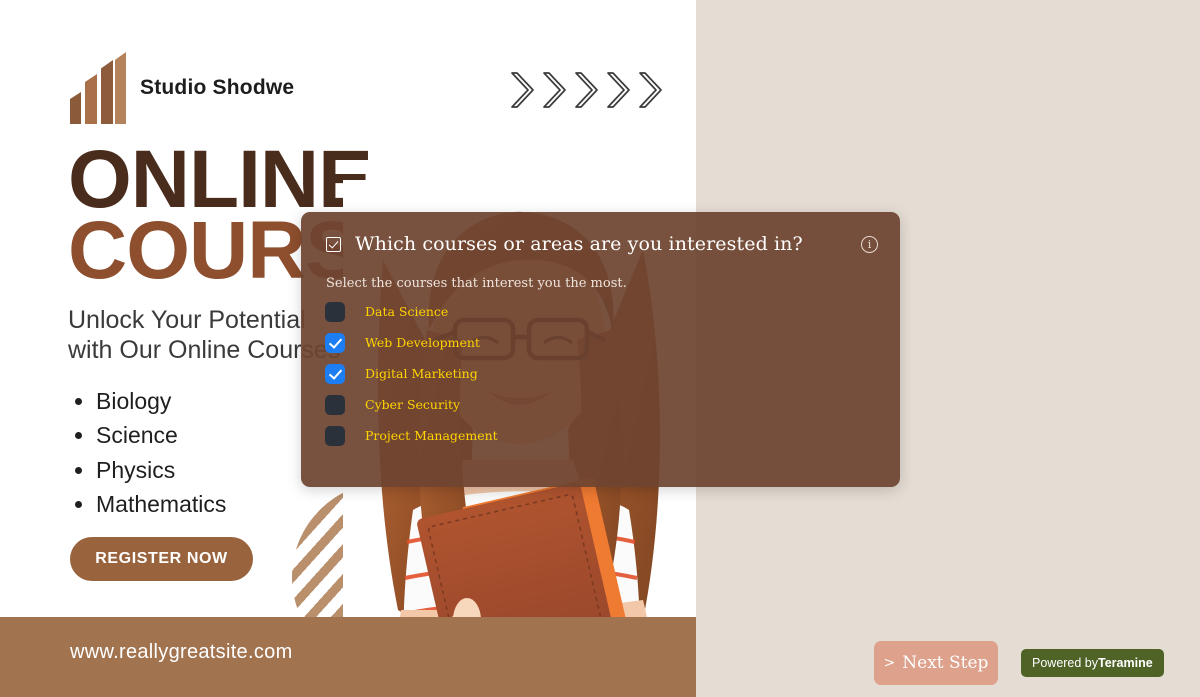 Image resolution: width=1200 pixels, height=697 pixels. Describe the element at coordinates (161, 401) in the screenshot. I see `list-item: Biology` at that location.